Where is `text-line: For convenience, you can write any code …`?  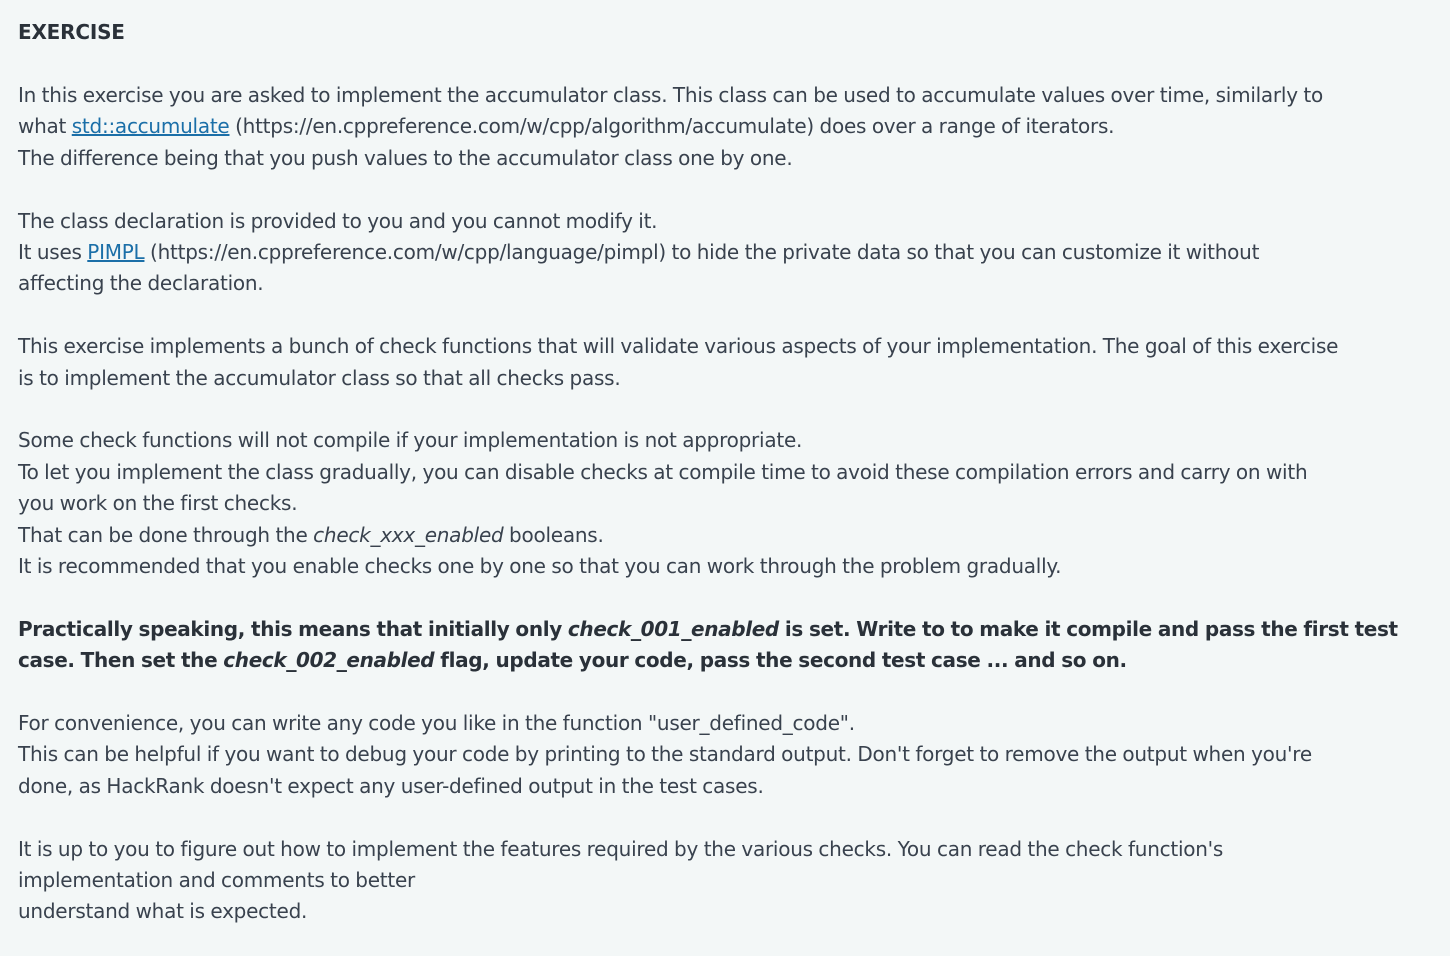
text-line: For convenience, you can write any code … is located at coordinates (436, 723).